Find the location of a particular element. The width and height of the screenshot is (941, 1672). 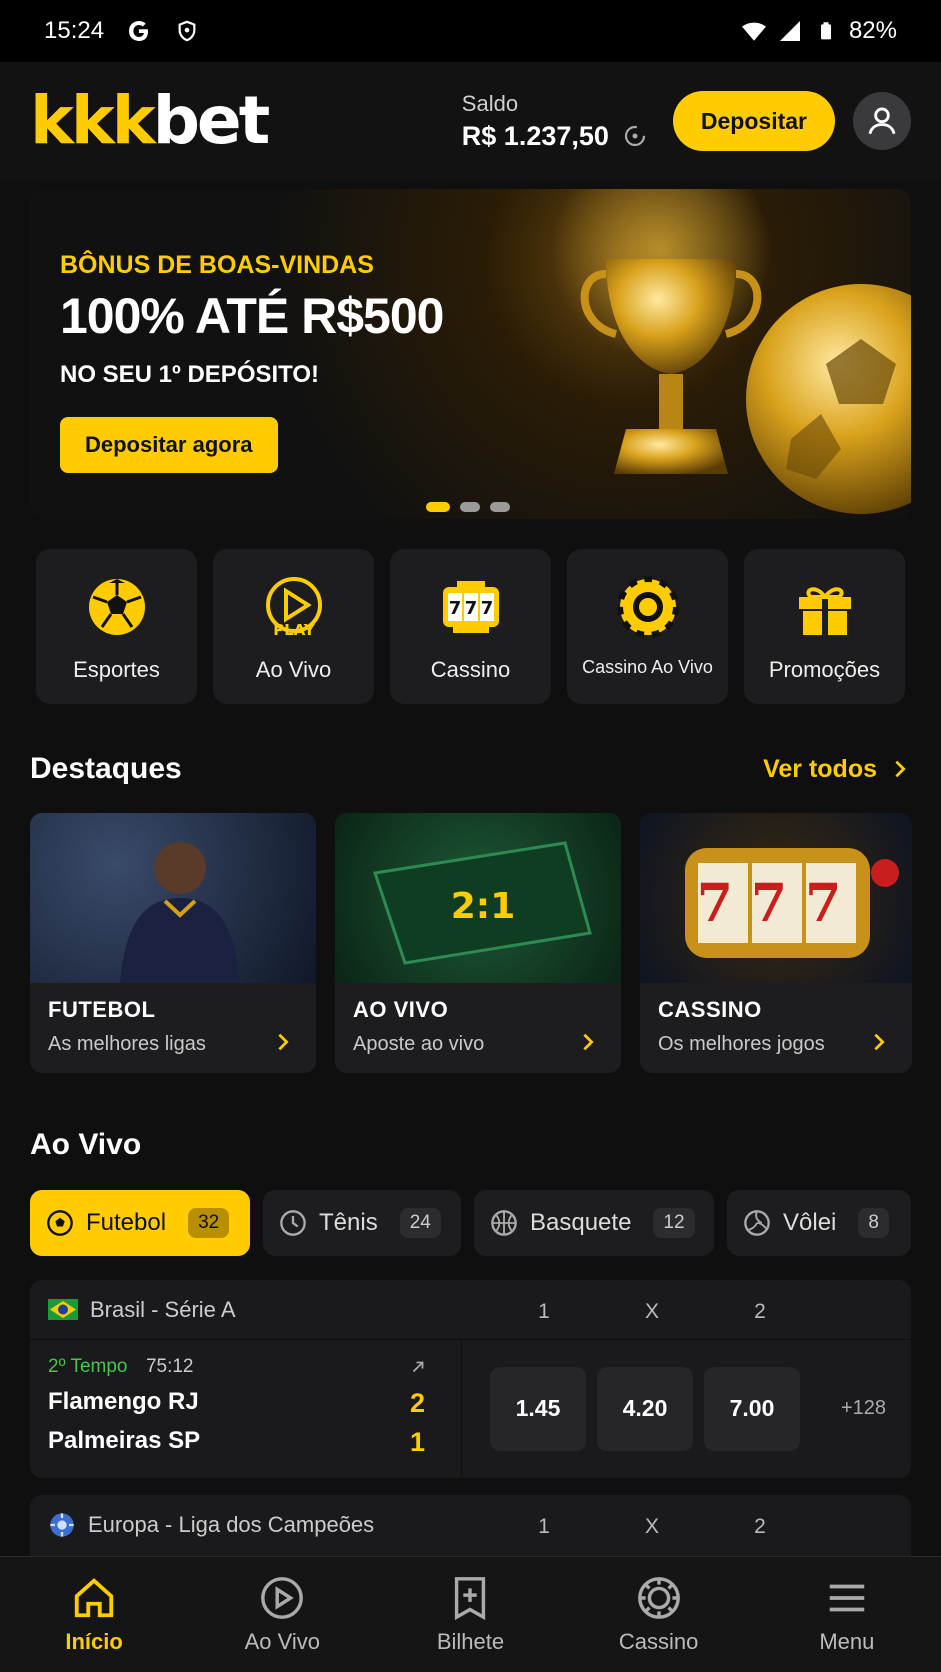

trophy-ball-illustration is located at coordinates (731, 351).